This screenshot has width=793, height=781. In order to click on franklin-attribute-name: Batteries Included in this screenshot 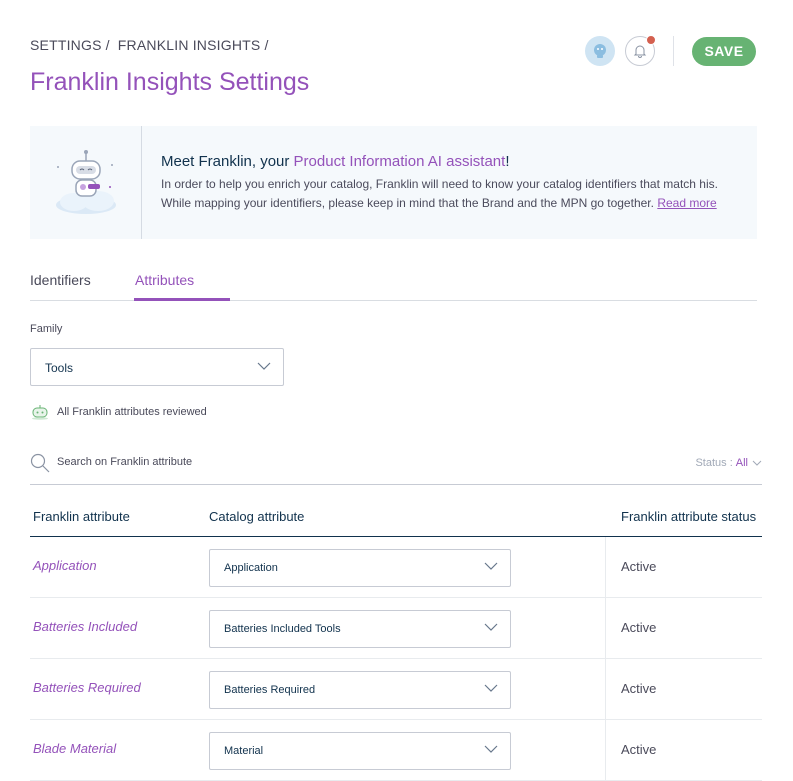, I will do `click(85, 626)`.